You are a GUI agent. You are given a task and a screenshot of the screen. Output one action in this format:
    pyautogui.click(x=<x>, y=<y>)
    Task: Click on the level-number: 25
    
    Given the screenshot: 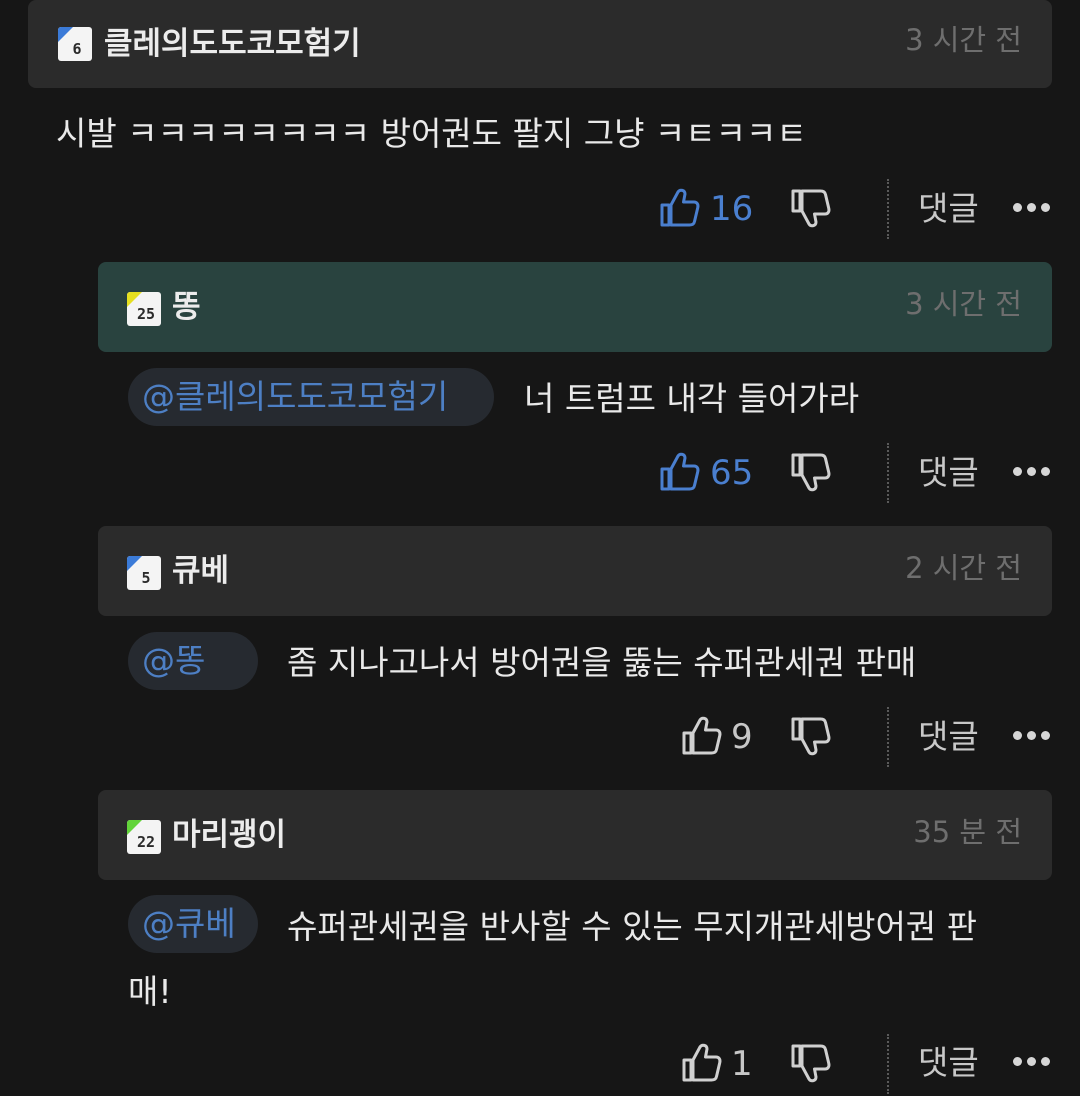 What is the action you would take?
    pyautogui.click(x=146, y=313)
    